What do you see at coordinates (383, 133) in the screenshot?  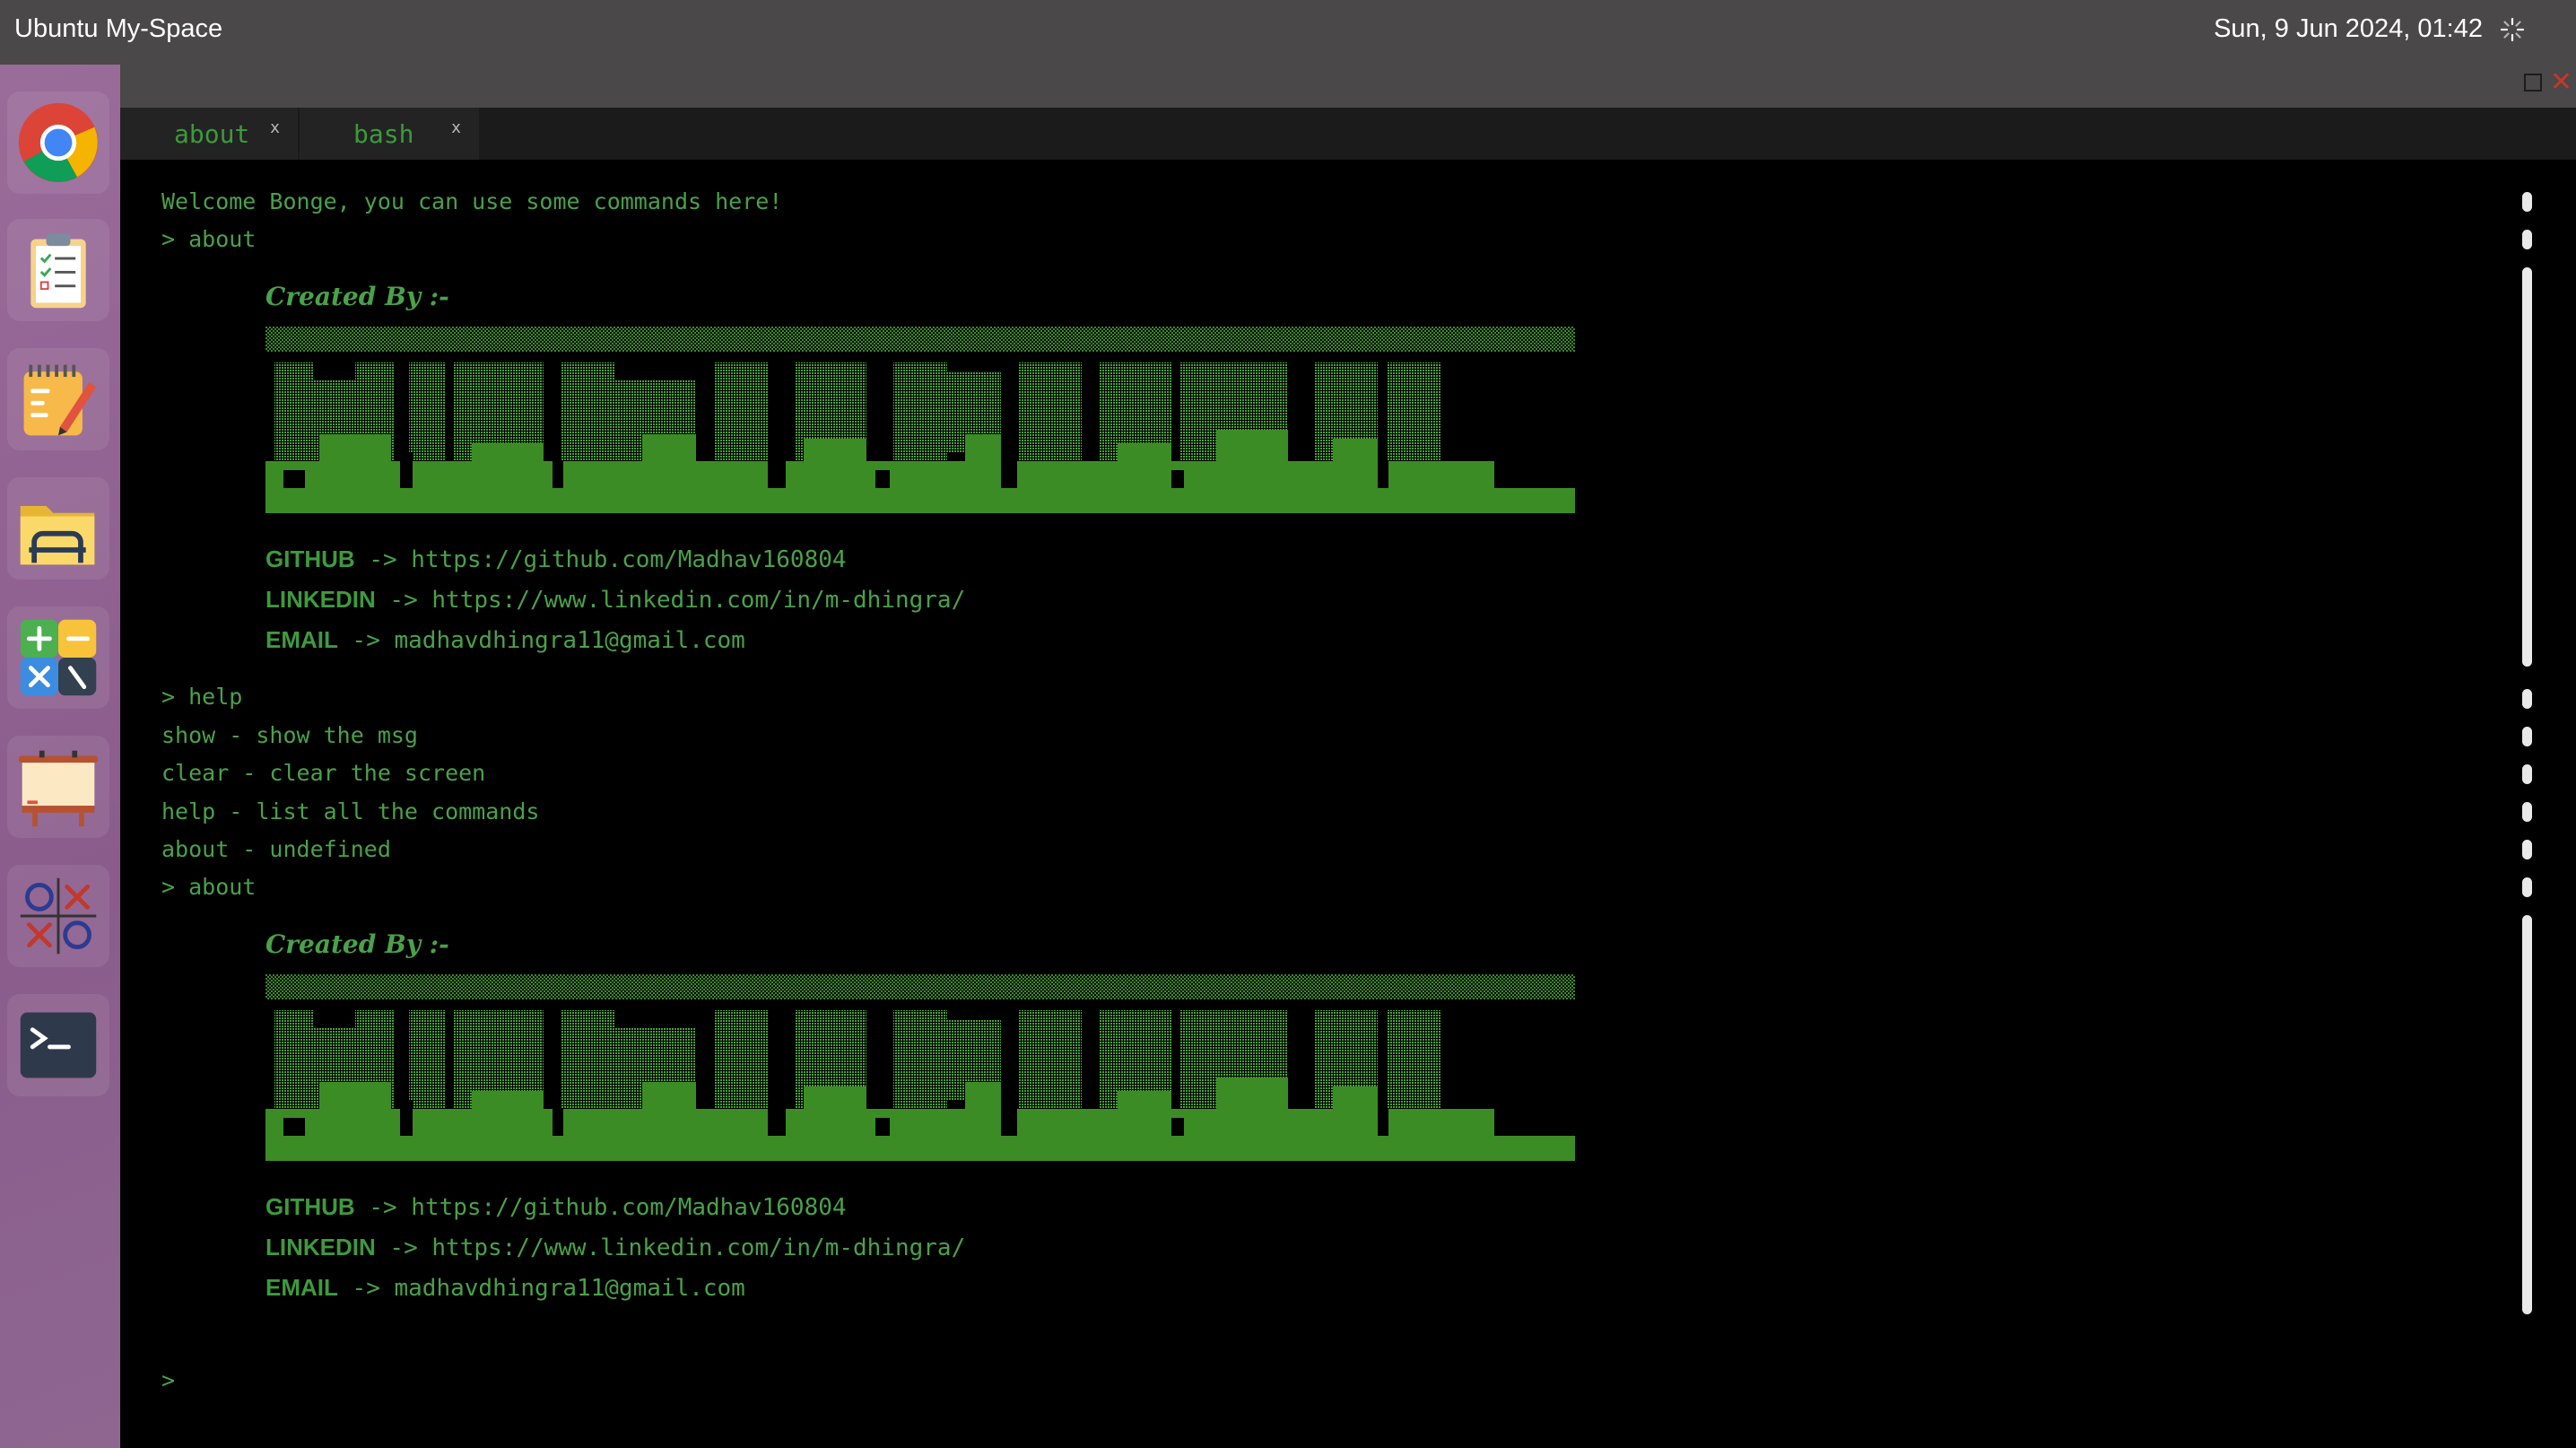 I see `tab-label: bash` at bounding box center [383, 133].